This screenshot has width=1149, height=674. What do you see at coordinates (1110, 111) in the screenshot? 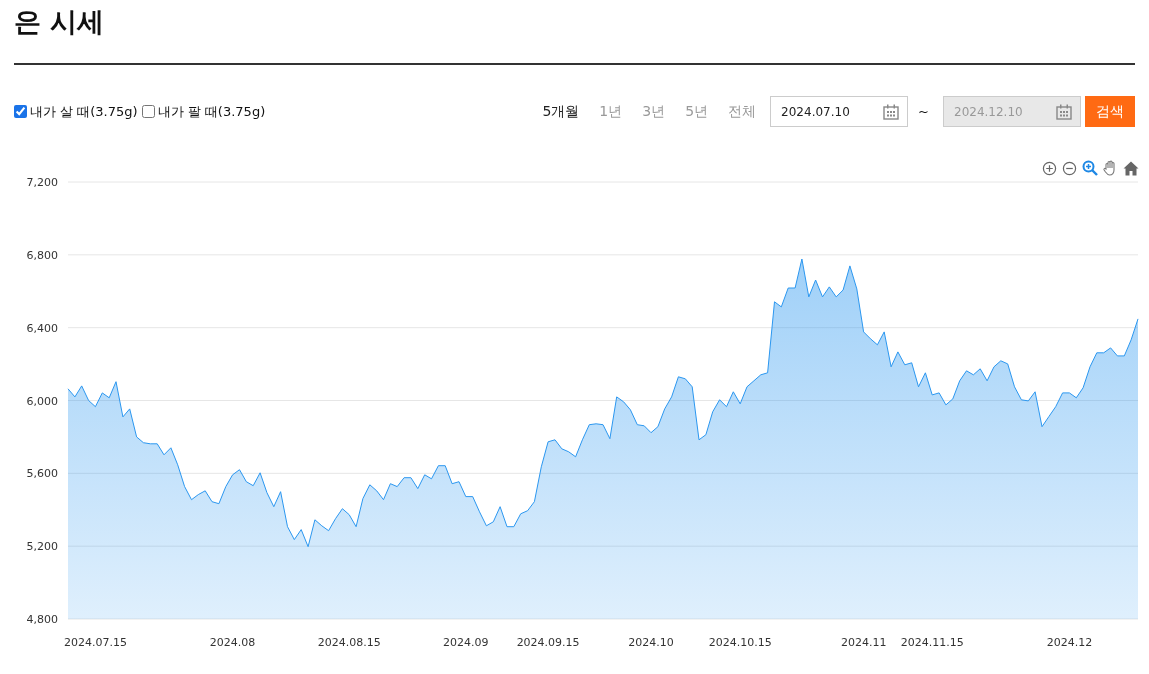
I see `search-button: 검색` at bounding box center [1110, 111].